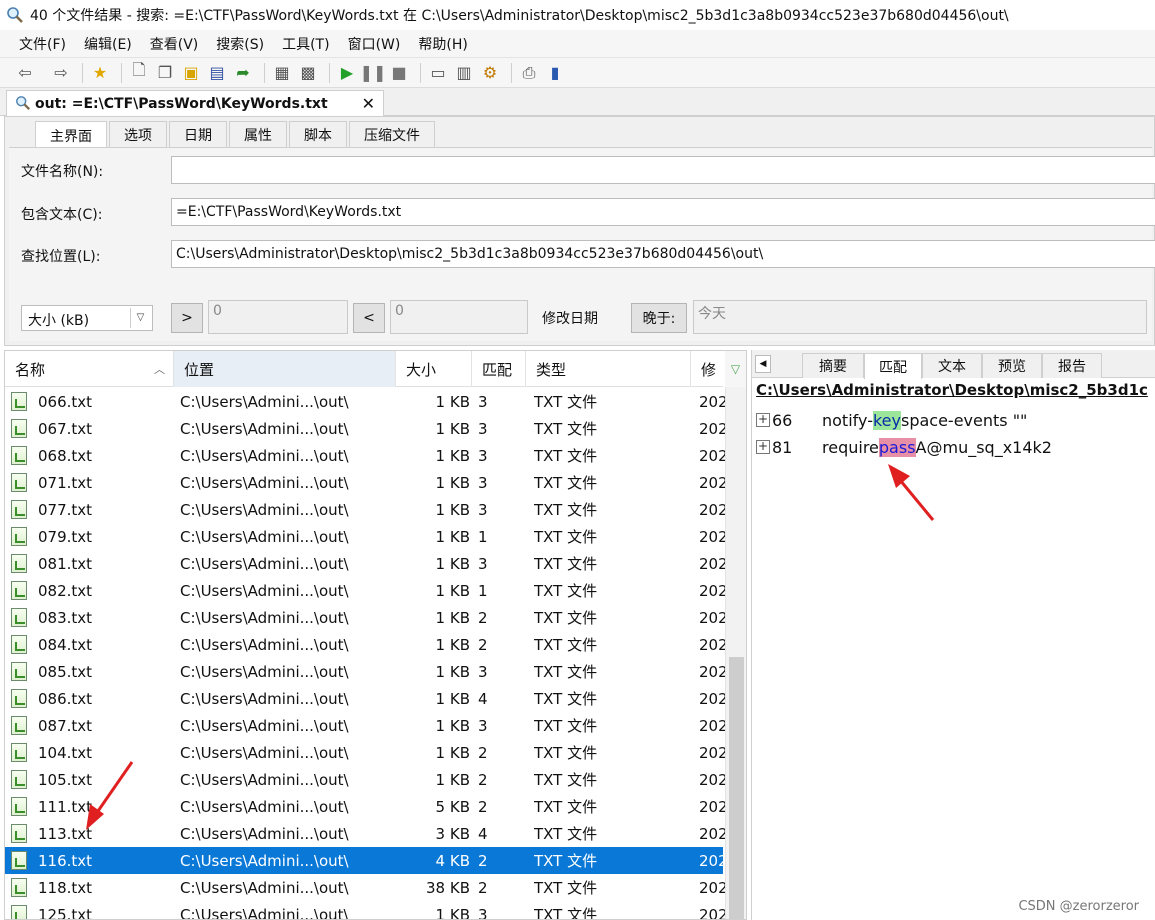 The width and height of the screenshot is (1155, 920). What do you see at coordinates (65, 590) in the screenshot?
I see `file-name-cell: 082.txt` at bounding box center [65, 590].